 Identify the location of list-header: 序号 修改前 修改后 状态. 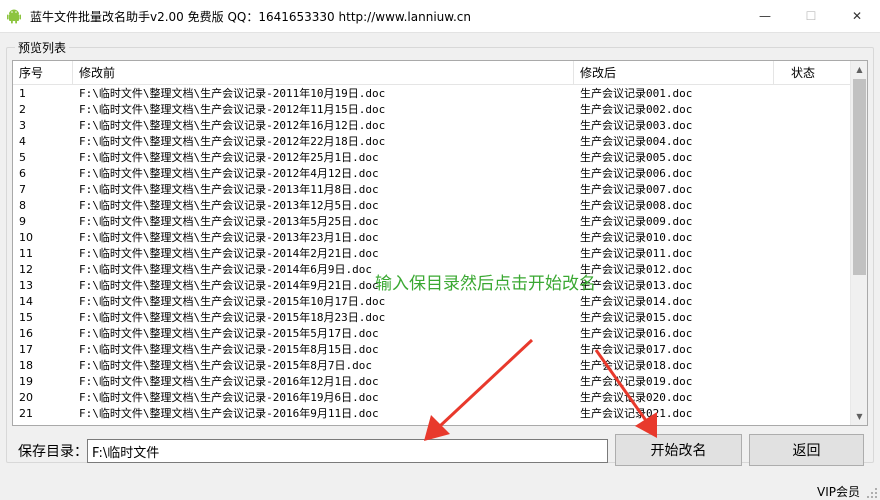
(432, 73).